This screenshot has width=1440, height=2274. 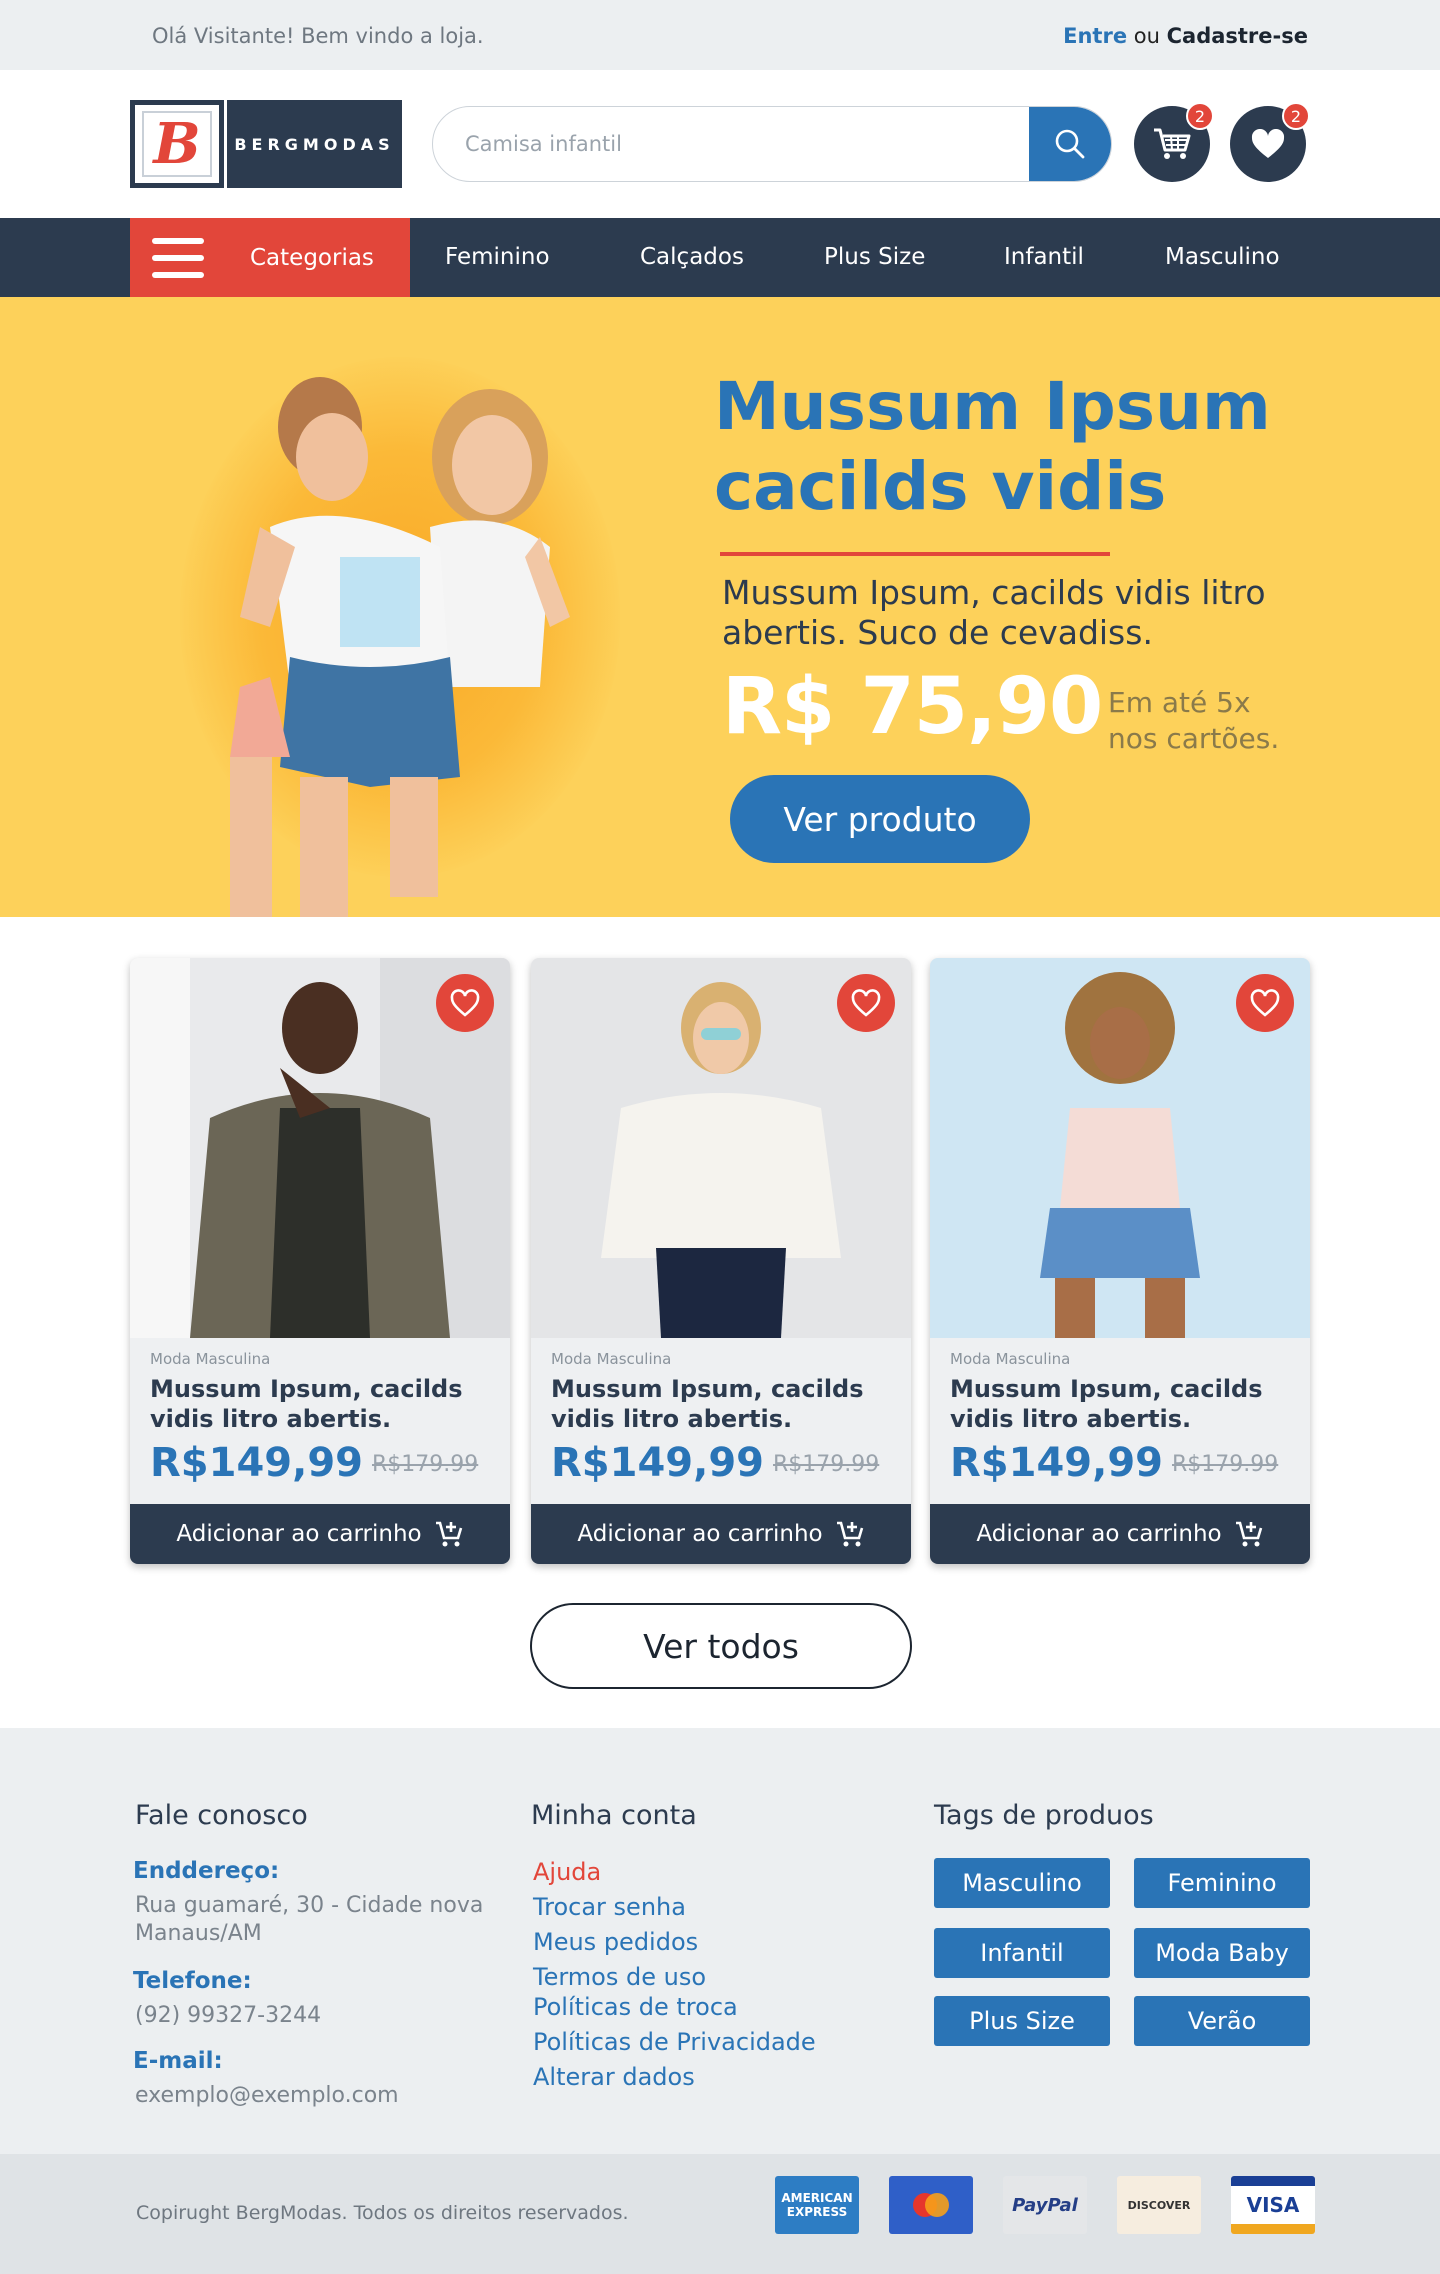 I want to click on account-link-help: Ajuda, so click(x=567, y=1872).